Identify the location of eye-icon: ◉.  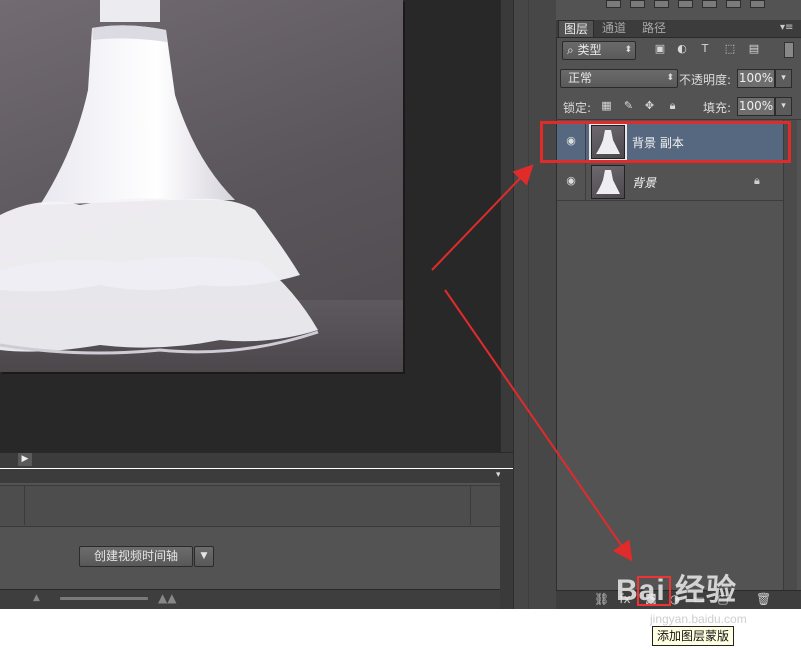
(571, 180).